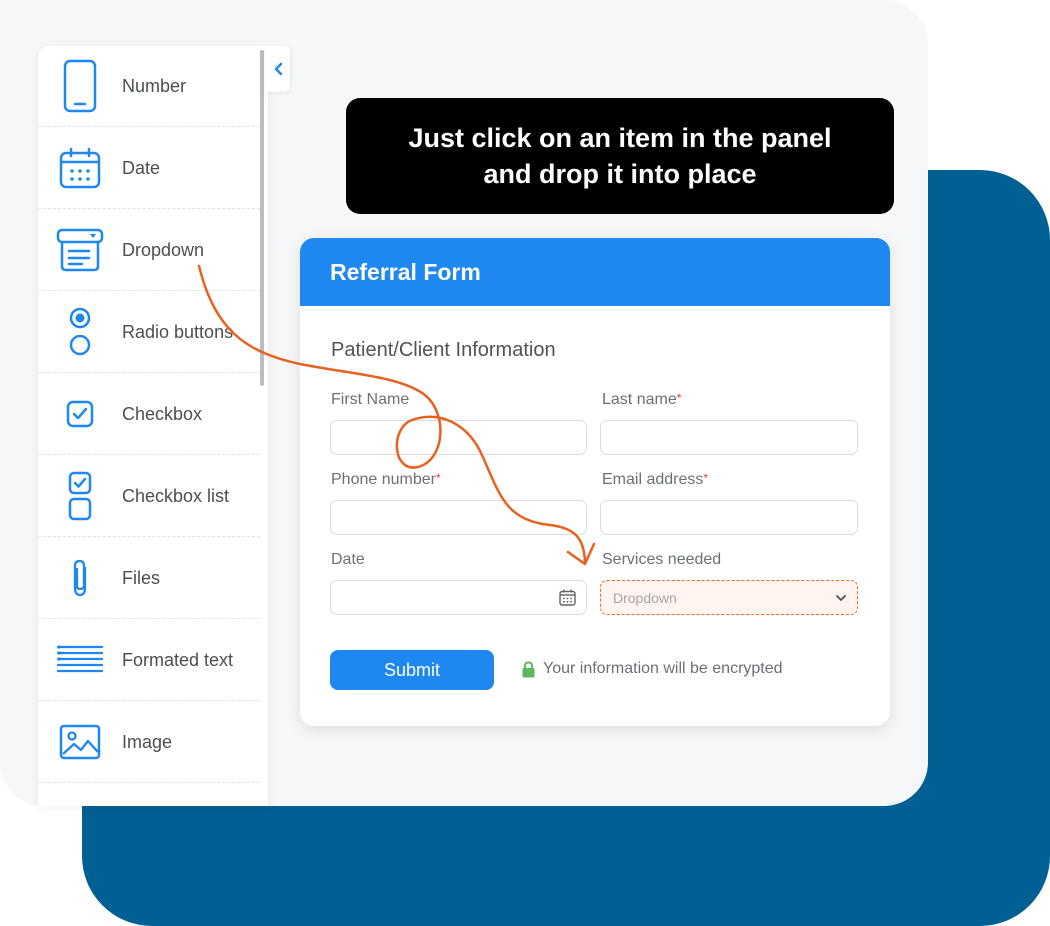 Image resolution: width=1050 pixels, height=926 pixels. What do you see at coordinates (729, 597) in the screenshot?
I see `services-dropdown: Dropdown` at bounding box center [729, 597].